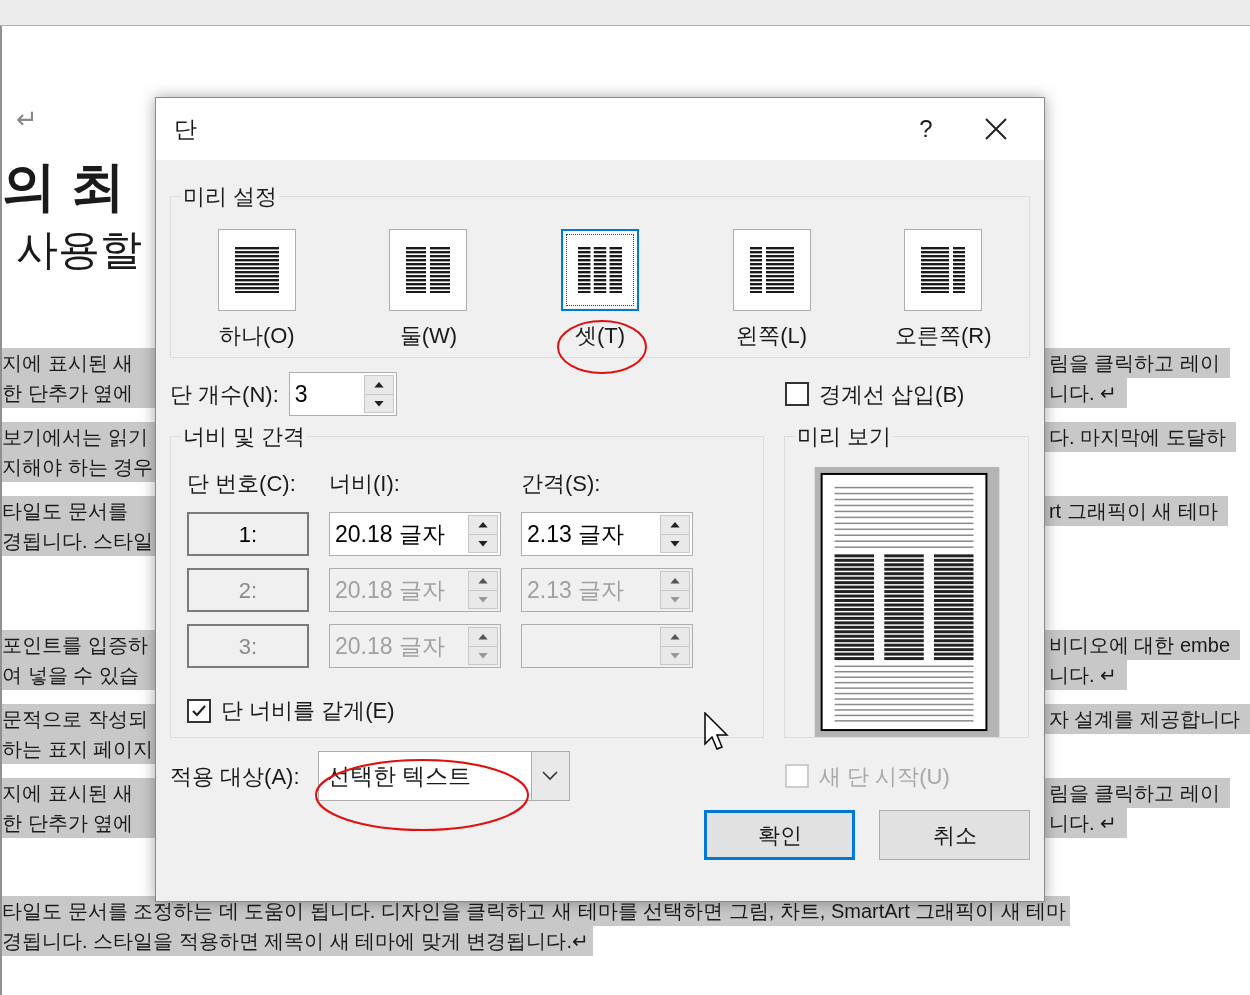 This screenshot has height=995, width=1250. Describe the element at coordinates (241, 484) in the screenshot. I see `column-header: 단 번호(C):` at that location.